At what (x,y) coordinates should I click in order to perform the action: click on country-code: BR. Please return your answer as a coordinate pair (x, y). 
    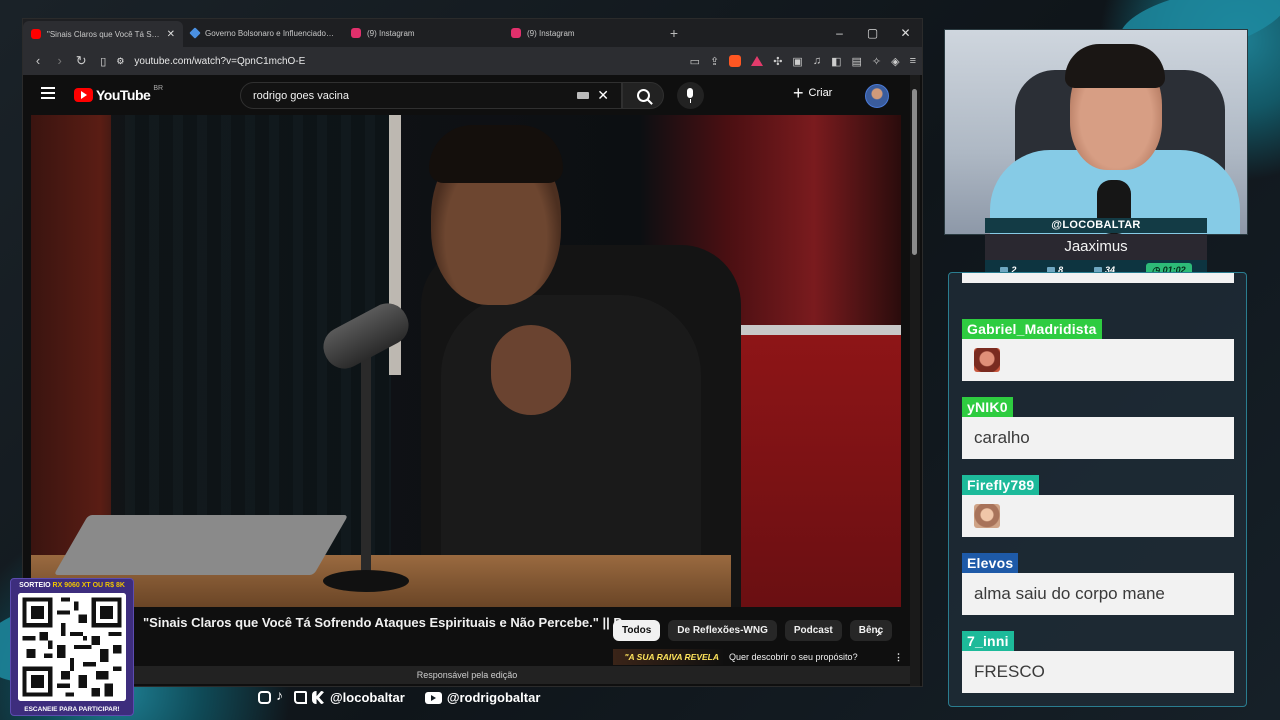
    Looking at the image, I should click on (158, 88).